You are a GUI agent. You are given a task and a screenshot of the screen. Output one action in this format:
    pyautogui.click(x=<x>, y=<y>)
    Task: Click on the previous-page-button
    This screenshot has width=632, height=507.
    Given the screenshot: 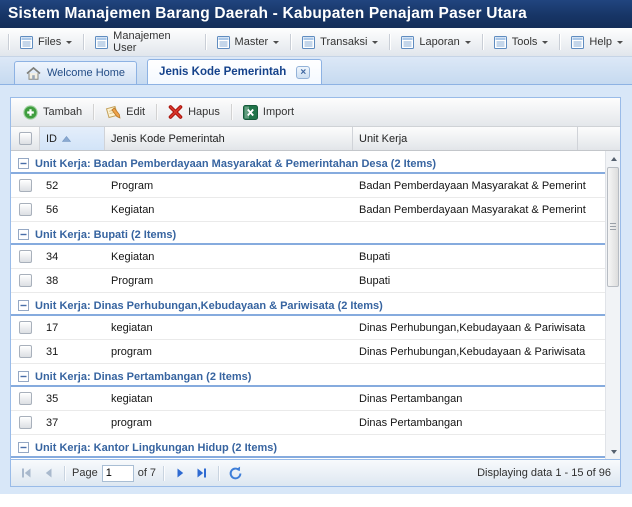 What is the action you would take?
    pyautogui.click(x=48, y=473)
    